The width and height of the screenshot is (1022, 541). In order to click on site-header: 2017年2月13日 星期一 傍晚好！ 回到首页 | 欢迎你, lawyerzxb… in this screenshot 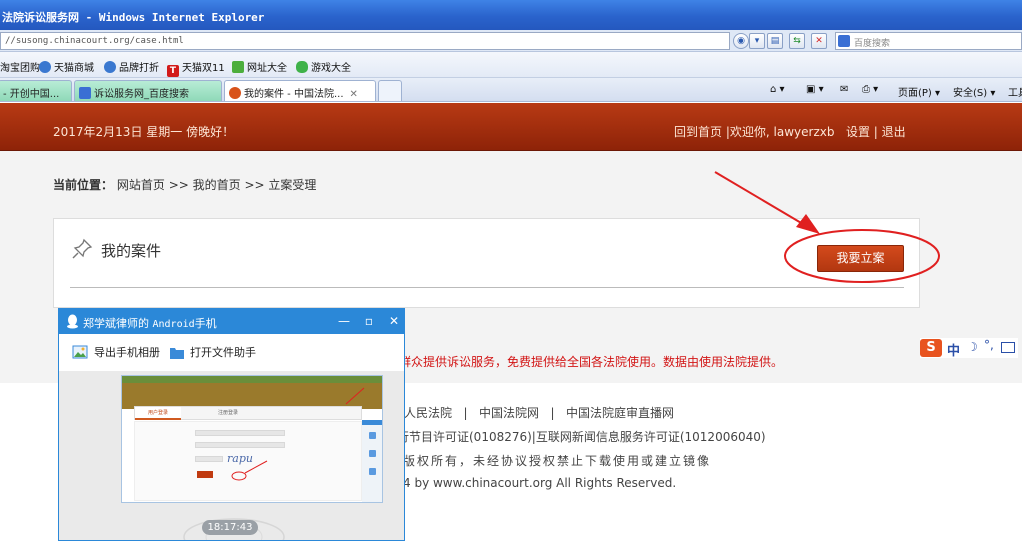, I will do `click(511, 127)`.